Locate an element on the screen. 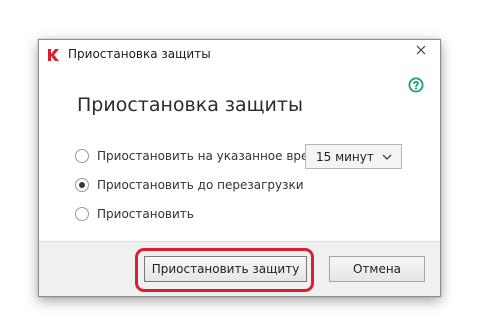 This screenshot has width=479, height=336. radio-pause is located at coordinates (82, 214).